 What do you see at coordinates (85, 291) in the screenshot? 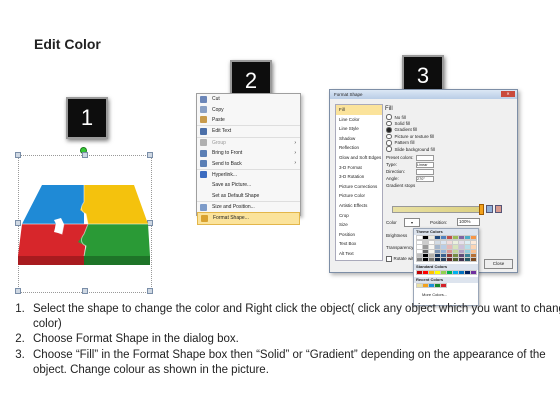
I see `resize-handle-bc` at bounding box center [85, 291].